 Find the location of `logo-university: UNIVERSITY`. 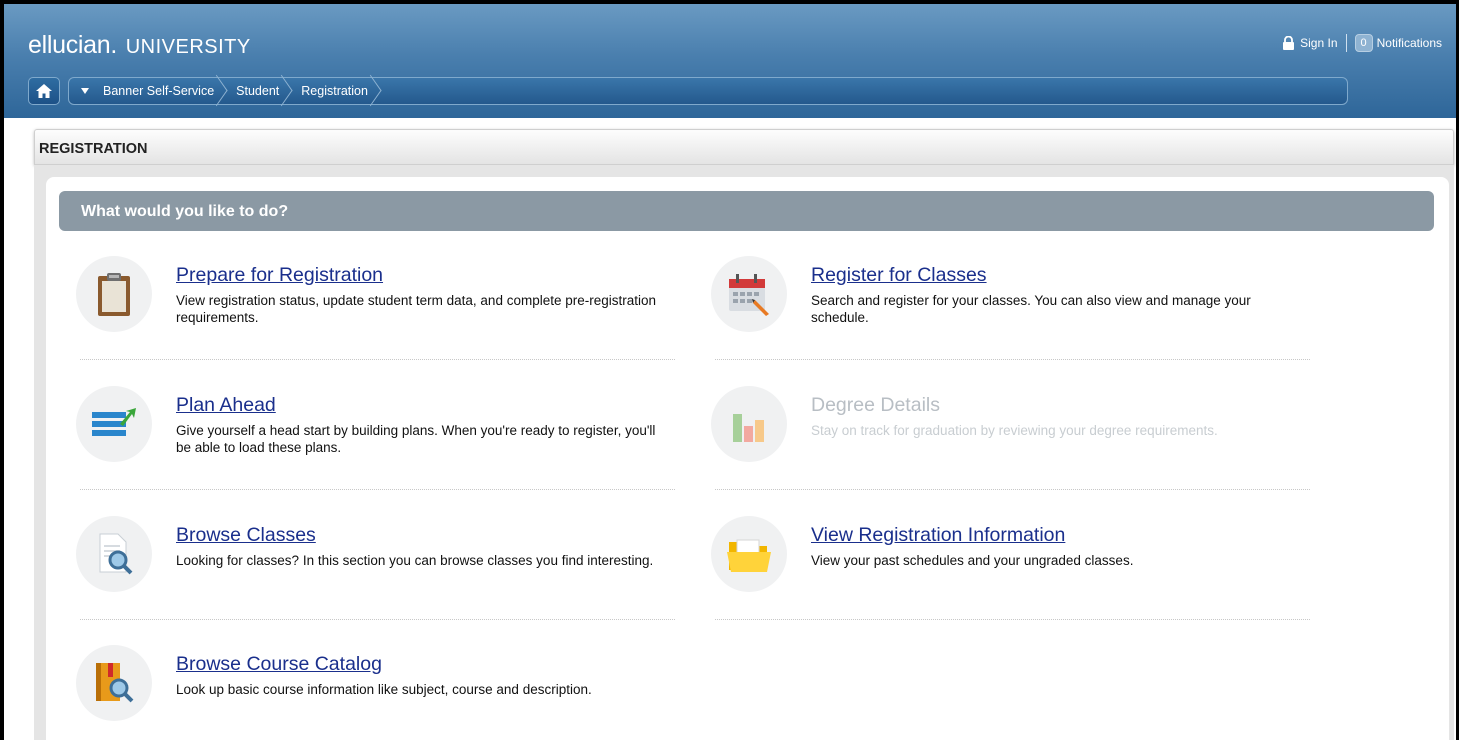

logo-university: UNIVERSITY is located at coordinates (188, 47).